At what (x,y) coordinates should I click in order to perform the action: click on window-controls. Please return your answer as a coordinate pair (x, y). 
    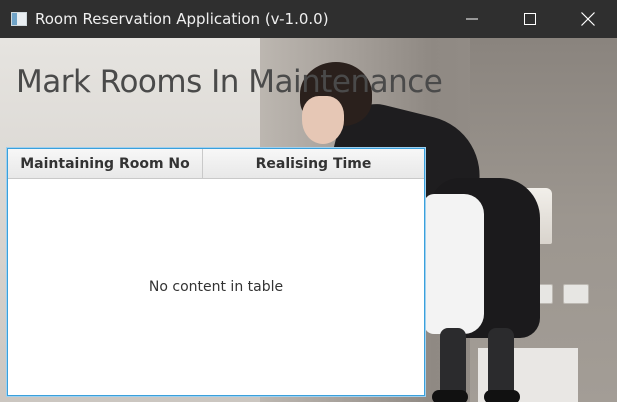
    Looking at the image, I should click on (530, 19).